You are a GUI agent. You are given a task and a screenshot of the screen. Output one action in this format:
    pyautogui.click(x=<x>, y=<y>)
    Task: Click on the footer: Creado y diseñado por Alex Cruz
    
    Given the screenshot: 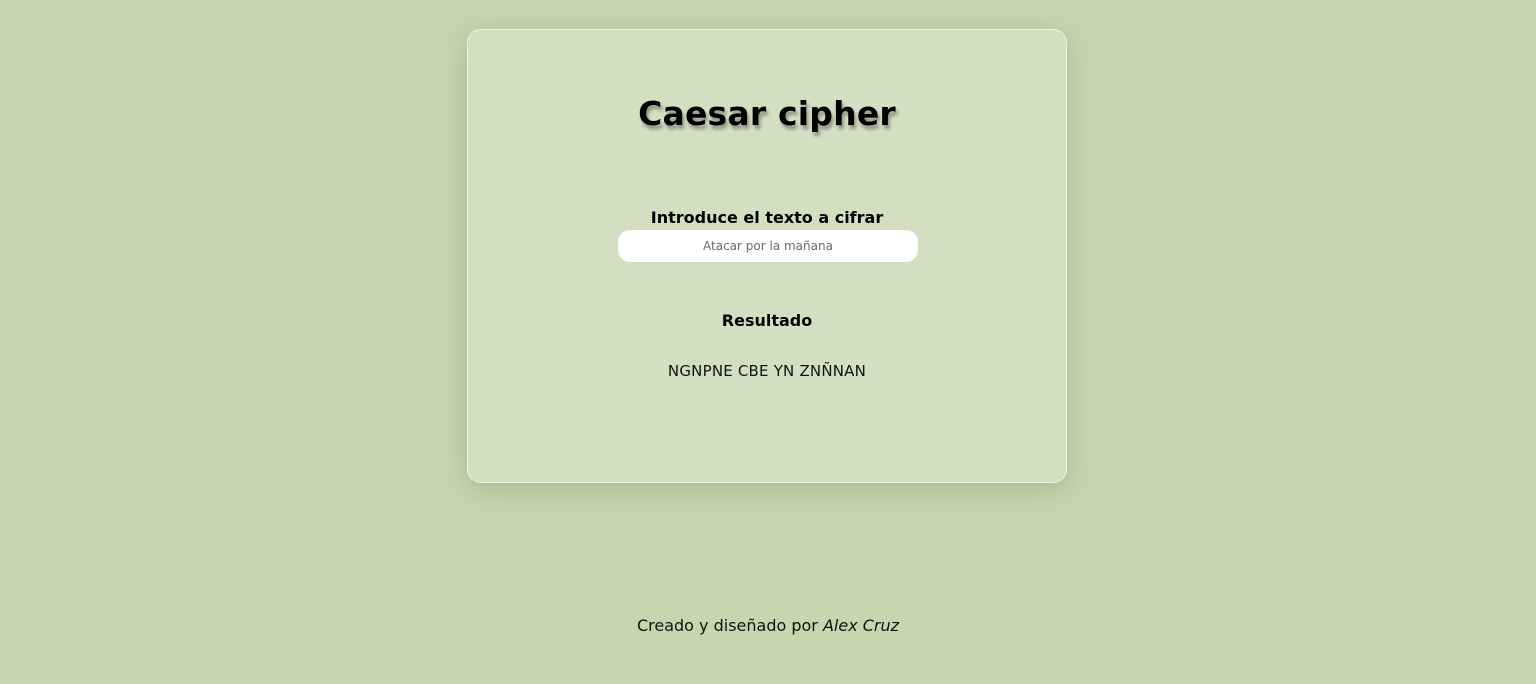 What is the action you would take?
    pyautogui.click(x=768, y=625)
    